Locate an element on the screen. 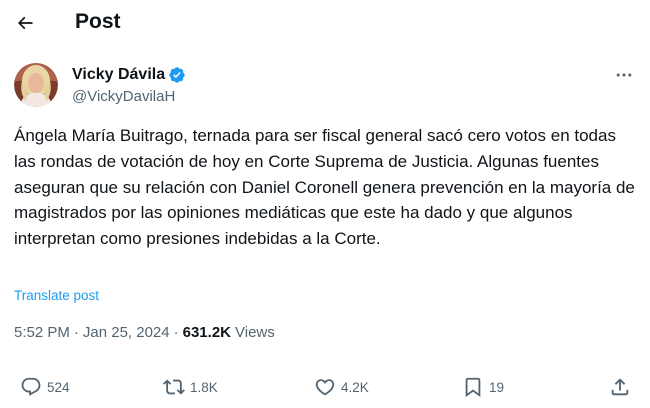 Image resolution: width=650 pixels, height=408 pixels. back-button is located at coordinates (25, 23).